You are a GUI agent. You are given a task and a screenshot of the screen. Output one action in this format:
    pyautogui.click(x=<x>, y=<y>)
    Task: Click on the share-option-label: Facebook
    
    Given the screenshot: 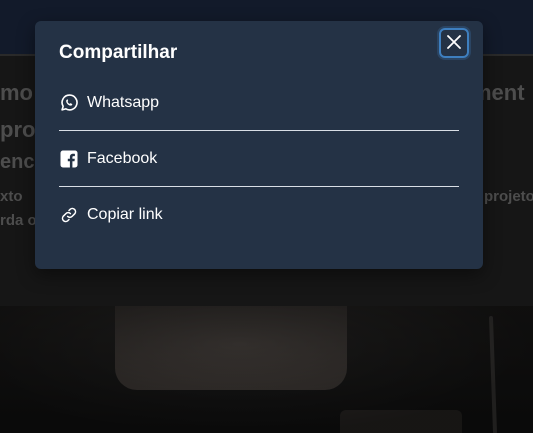 What is the action you would take?
    pyautogui.click(x=122, y=158)
    